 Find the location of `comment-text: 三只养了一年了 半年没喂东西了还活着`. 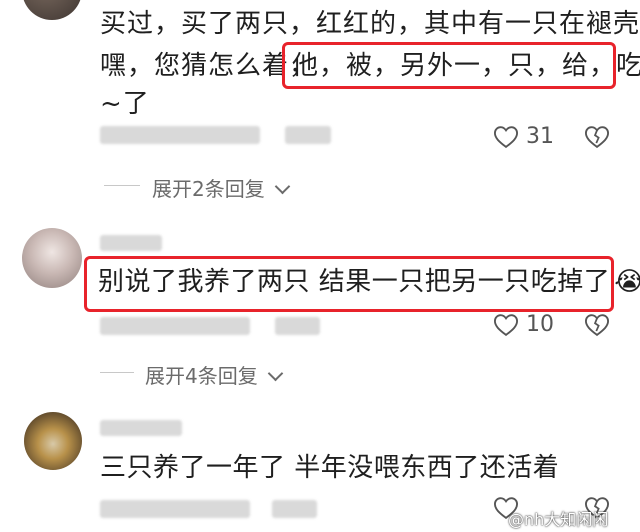

comment-text: 三只养了一年了 半年没喂东西了还活着 is located at coordinates (330, 468).